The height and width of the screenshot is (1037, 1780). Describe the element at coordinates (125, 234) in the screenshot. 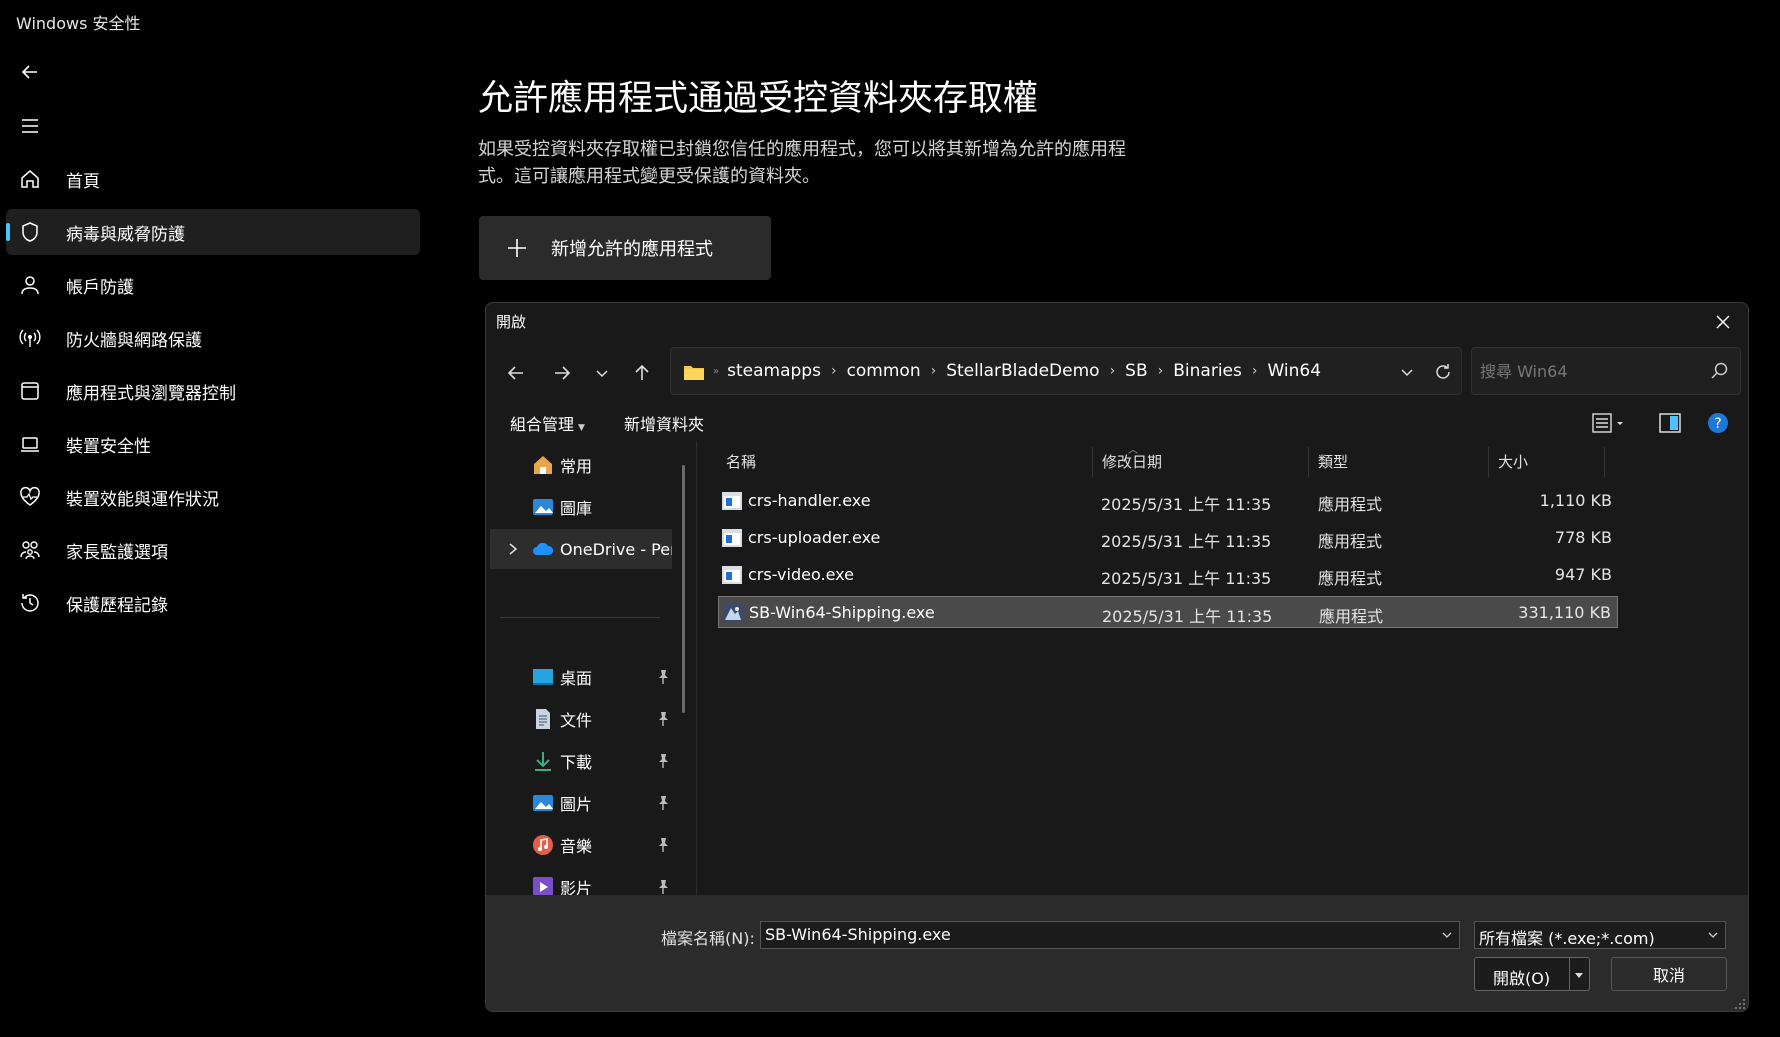

I see `sidebar-item-label: 病毒與威脅防護` at that location.